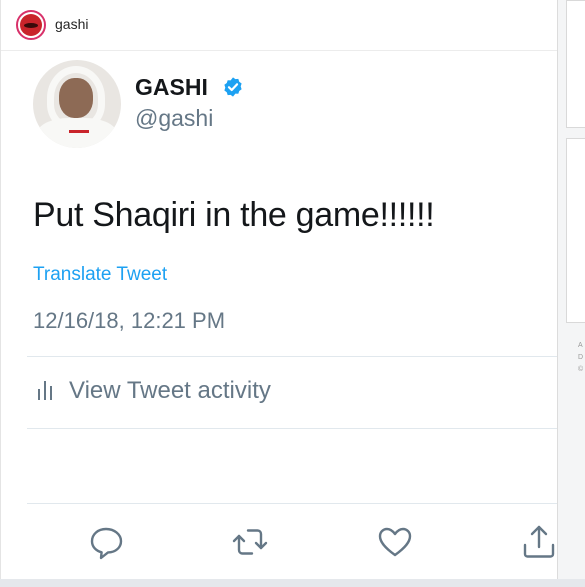  I want to click on tweet-display-name: GASHI, so click(171, 87).